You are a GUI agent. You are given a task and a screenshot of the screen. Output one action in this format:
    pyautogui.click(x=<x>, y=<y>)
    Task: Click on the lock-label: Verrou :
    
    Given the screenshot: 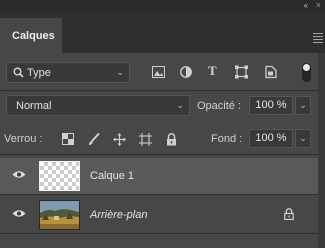 What is the action you would take?
    pyautogui.click(x=23, y=139)
    